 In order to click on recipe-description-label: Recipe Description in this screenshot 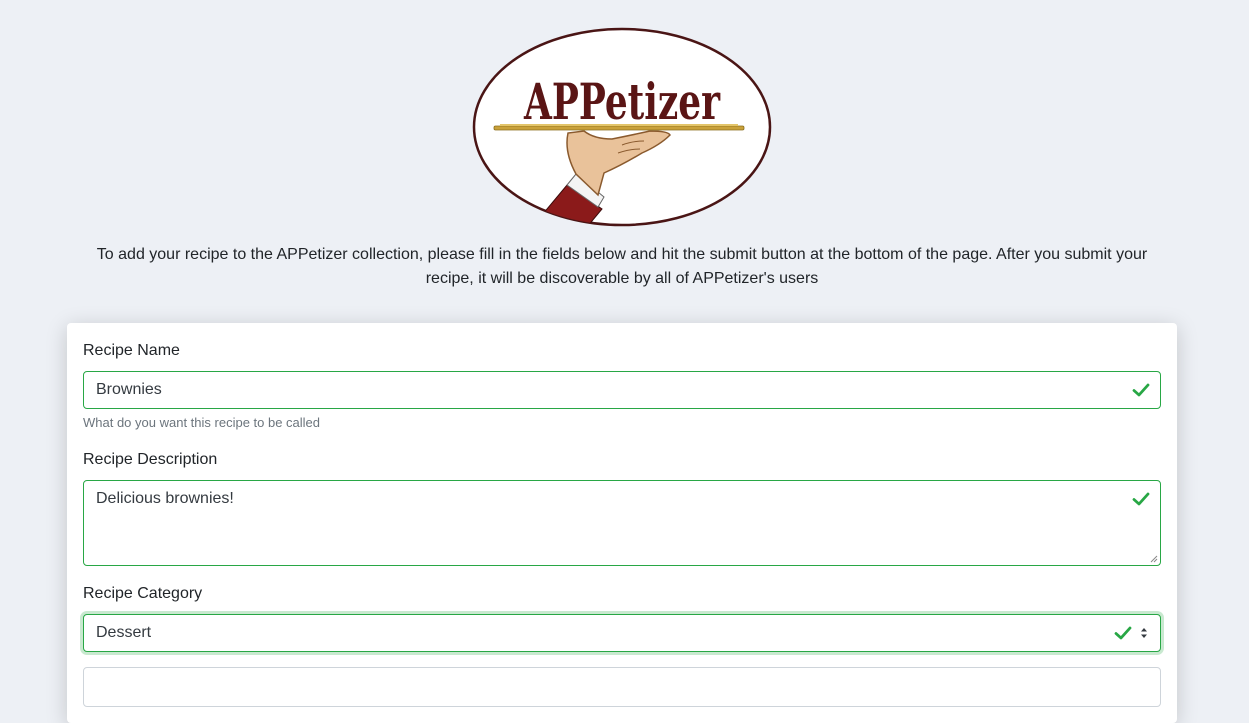, I will do `click(150, 459)`.